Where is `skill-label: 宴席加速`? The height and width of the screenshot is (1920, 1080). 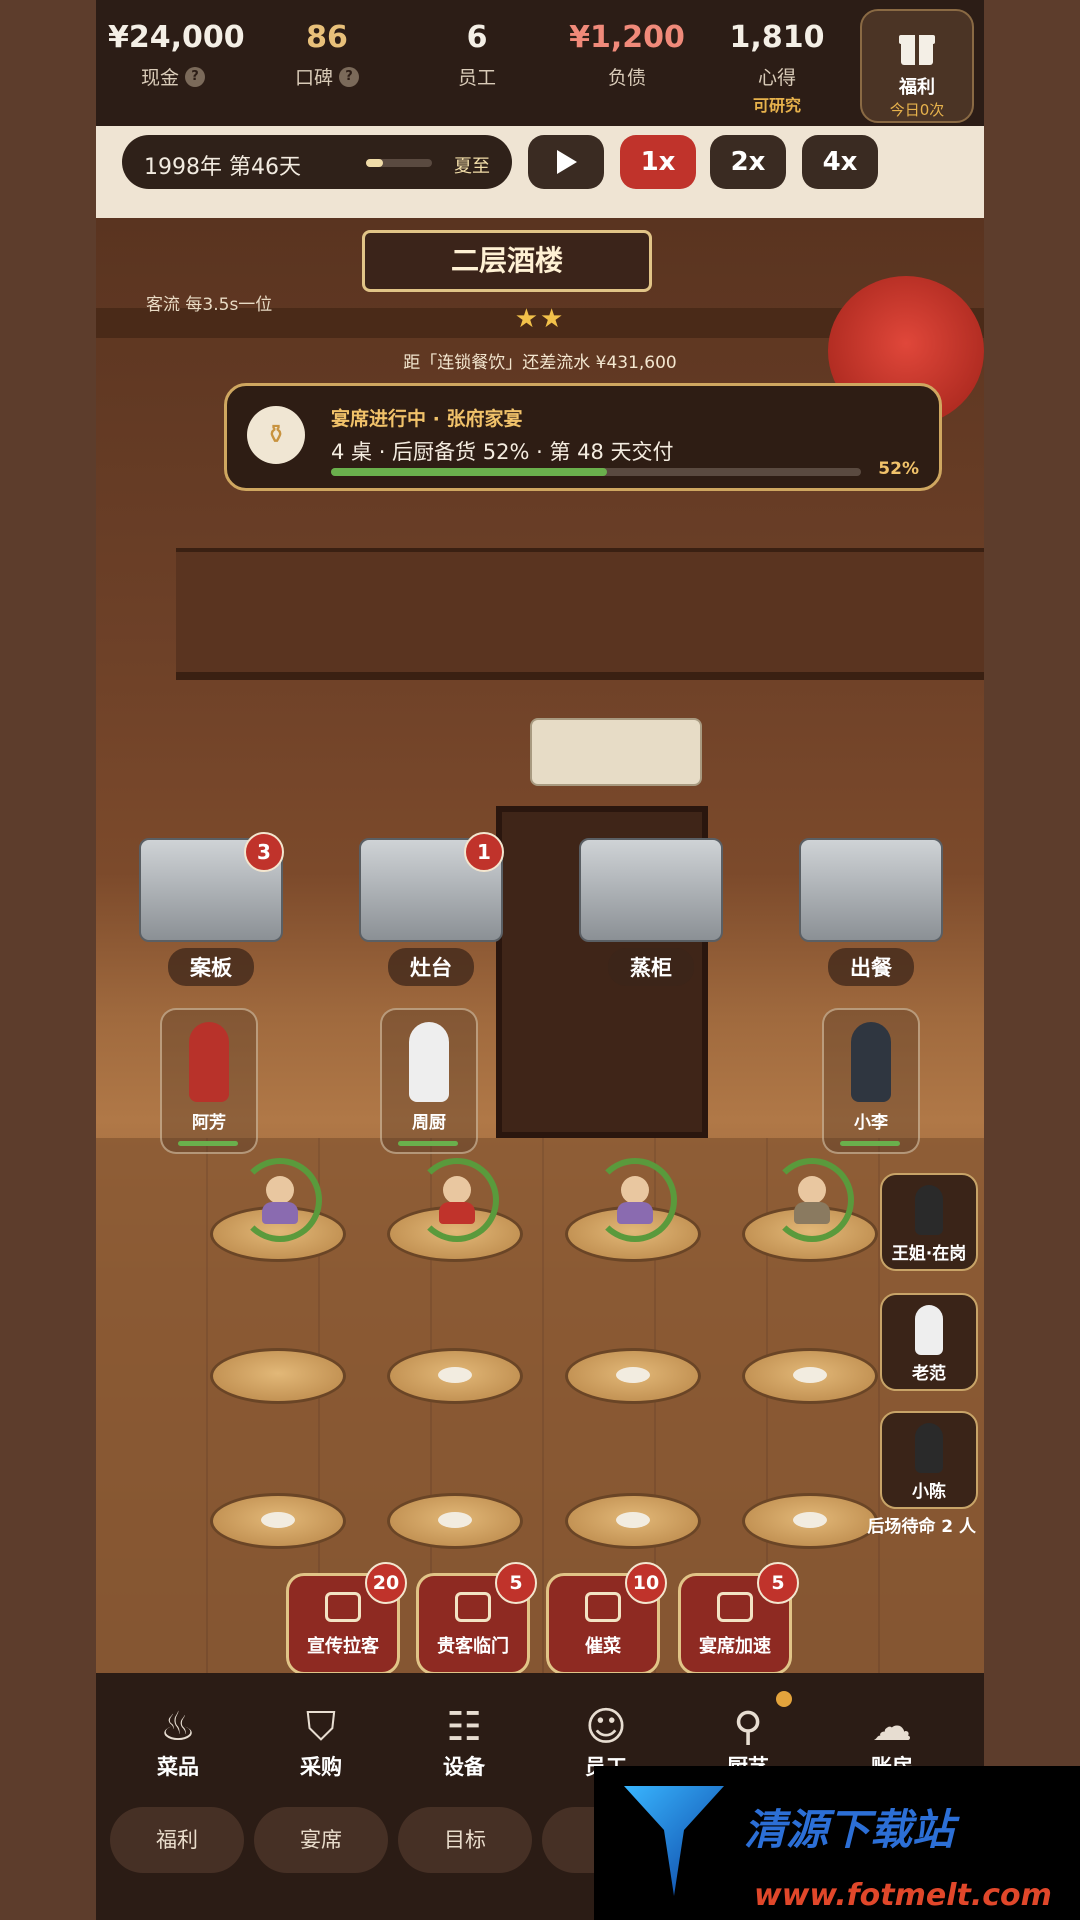
skill-label: 宴席加速 is located at coordinates (735, 1646).